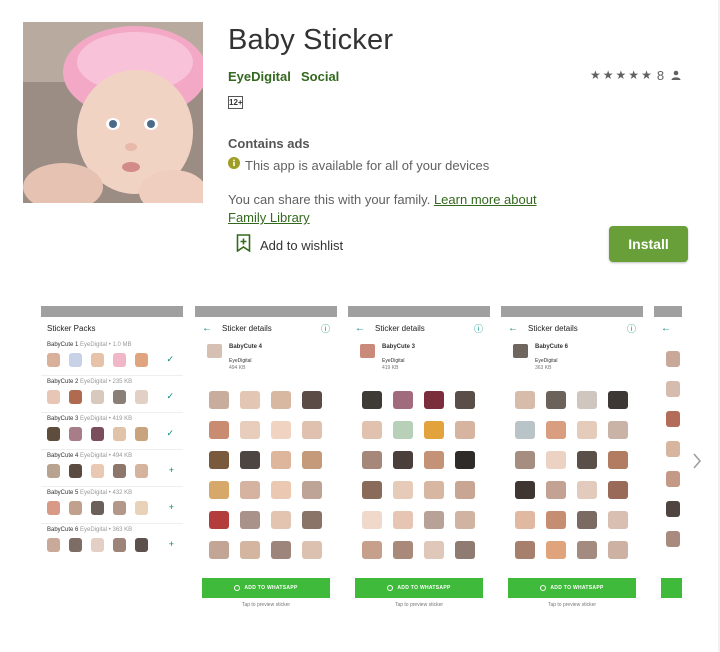  I want to click on list-item: BabyCute 5 EyeDigital • 432 KB +, so click(112, 505).